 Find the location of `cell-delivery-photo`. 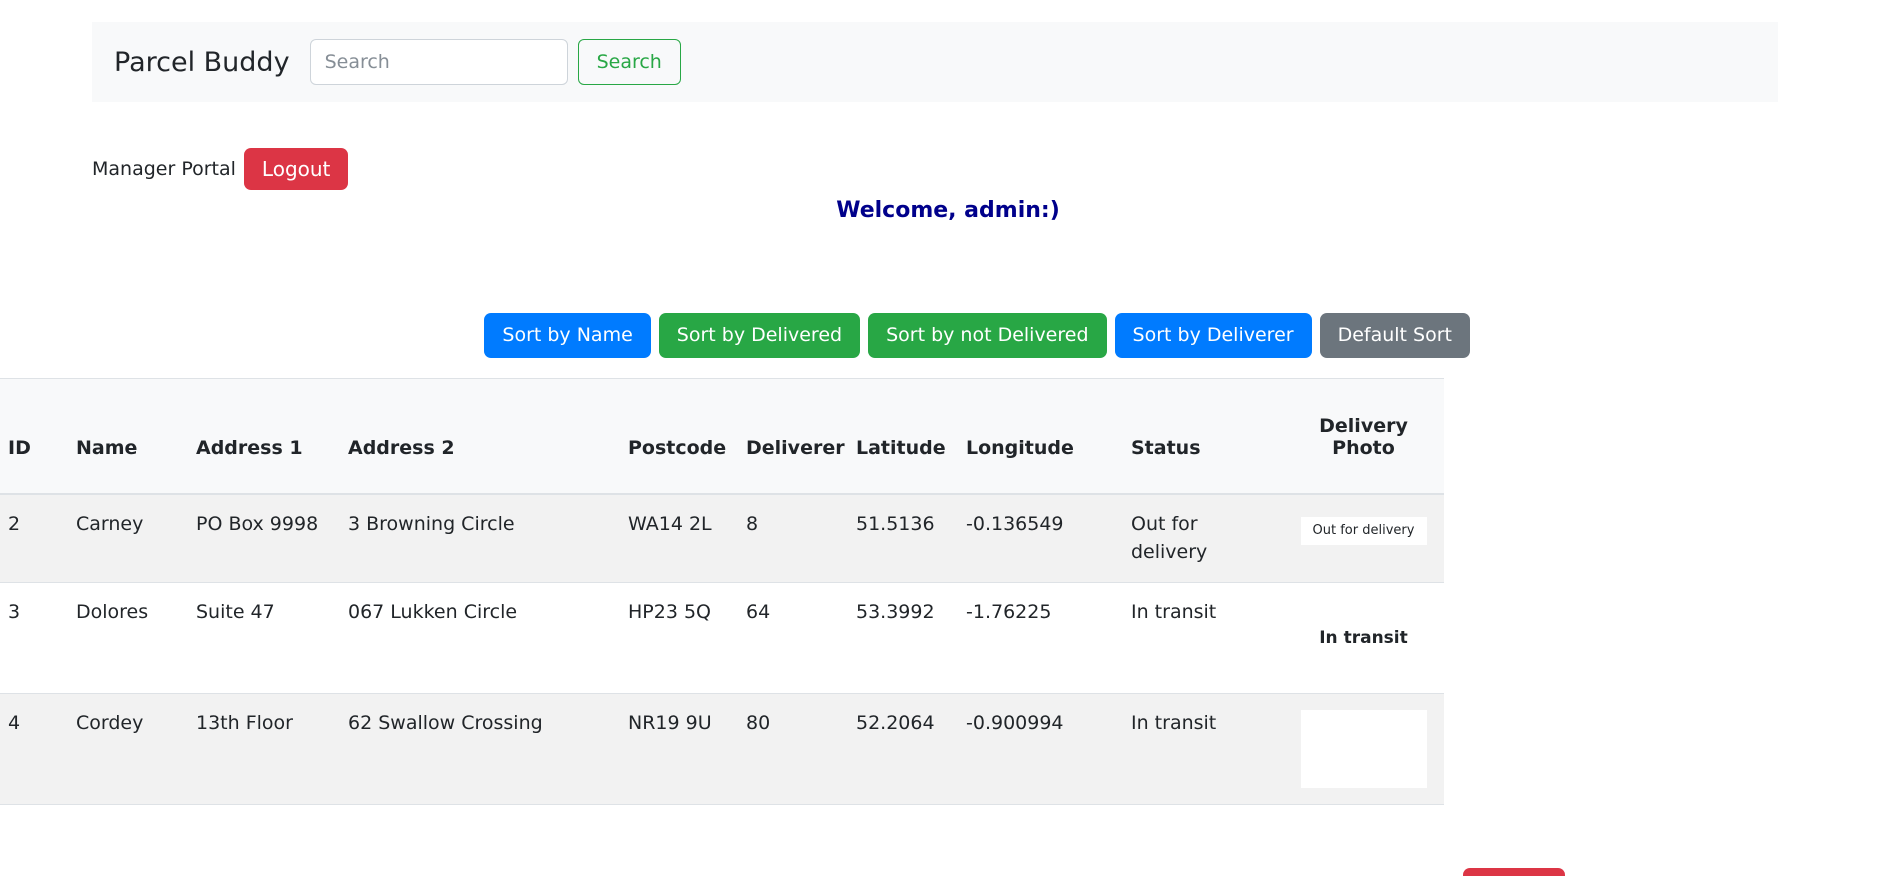

cell-delivery-photo is located at coordinates (1363, 749).